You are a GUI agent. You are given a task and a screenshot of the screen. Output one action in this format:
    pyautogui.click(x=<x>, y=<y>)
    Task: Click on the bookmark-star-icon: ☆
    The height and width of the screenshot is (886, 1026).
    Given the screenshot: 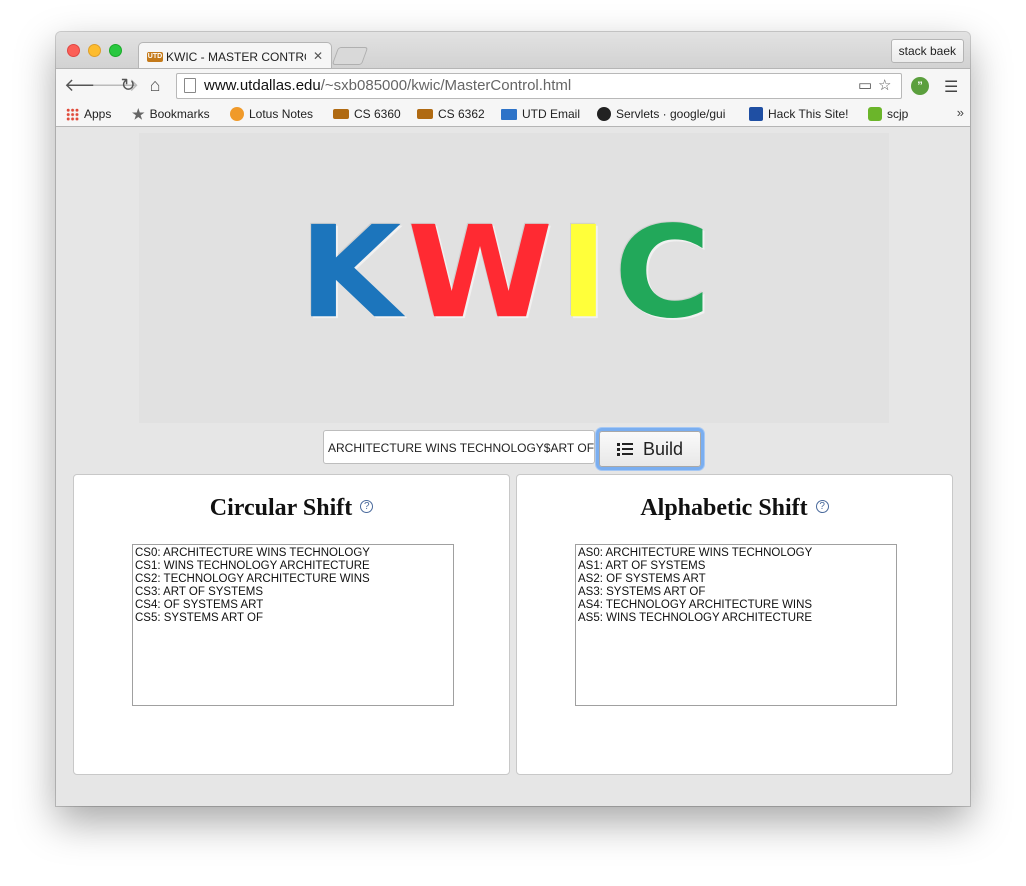 What is the action you would take?
    pyautogui.click(x=884, y=85)
    